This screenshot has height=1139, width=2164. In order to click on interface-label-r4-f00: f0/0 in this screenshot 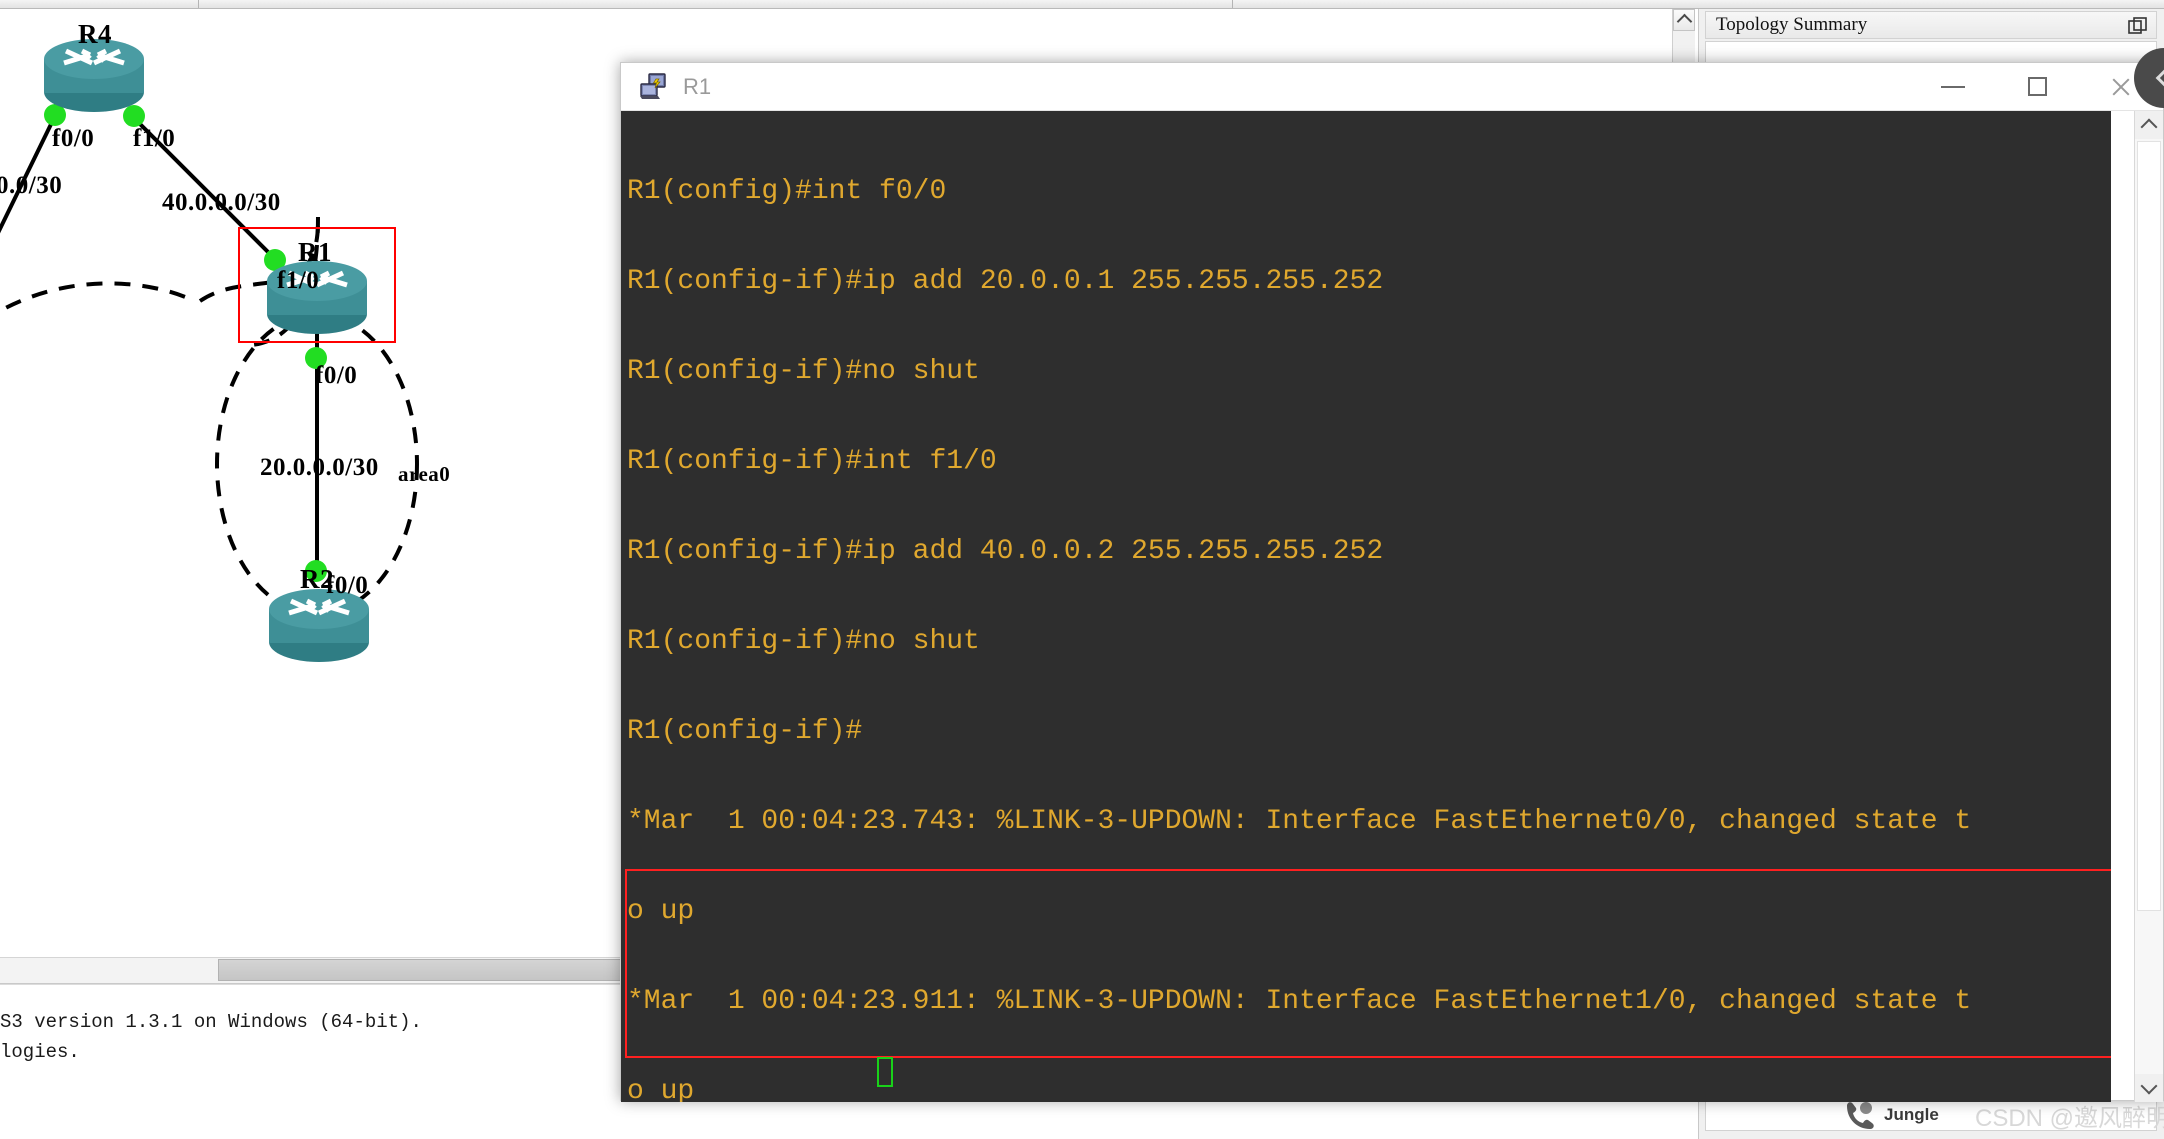, I will do `click(73, 138)`.